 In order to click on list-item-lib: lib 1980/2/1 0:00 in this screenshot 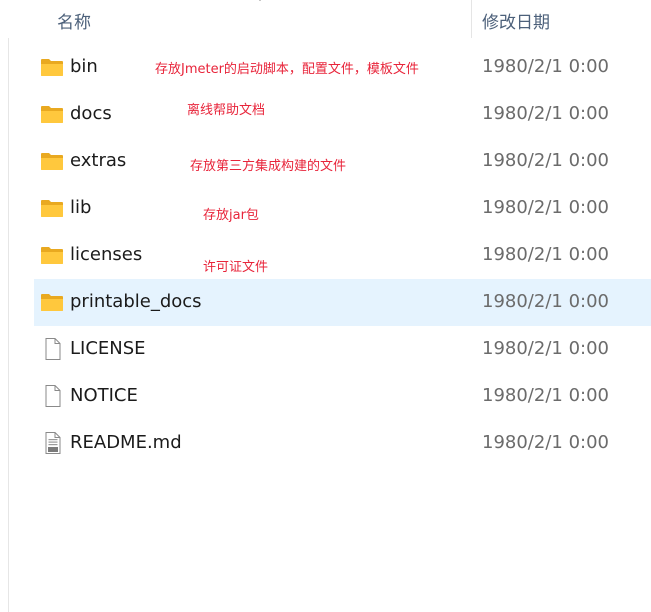, I will do `click(342, 208)`.